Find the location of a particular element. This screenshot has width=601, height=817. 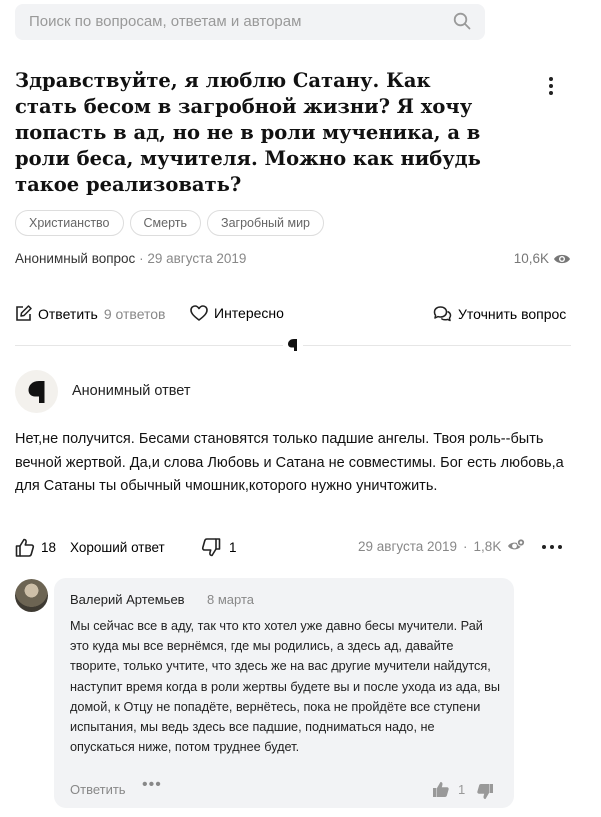

question-author: Анонимный вопрос is located at coordinates (75, 258).